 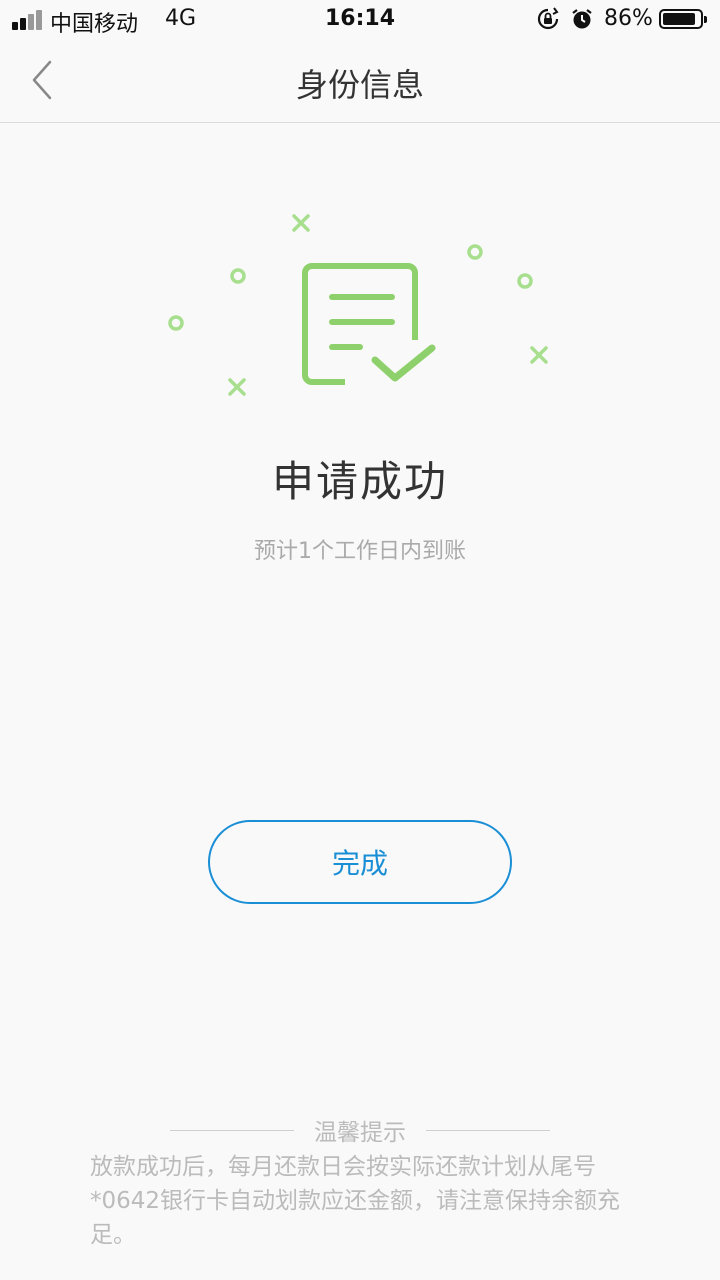 I want to click on rotation-lock-icon, so click(x=548, y=18).